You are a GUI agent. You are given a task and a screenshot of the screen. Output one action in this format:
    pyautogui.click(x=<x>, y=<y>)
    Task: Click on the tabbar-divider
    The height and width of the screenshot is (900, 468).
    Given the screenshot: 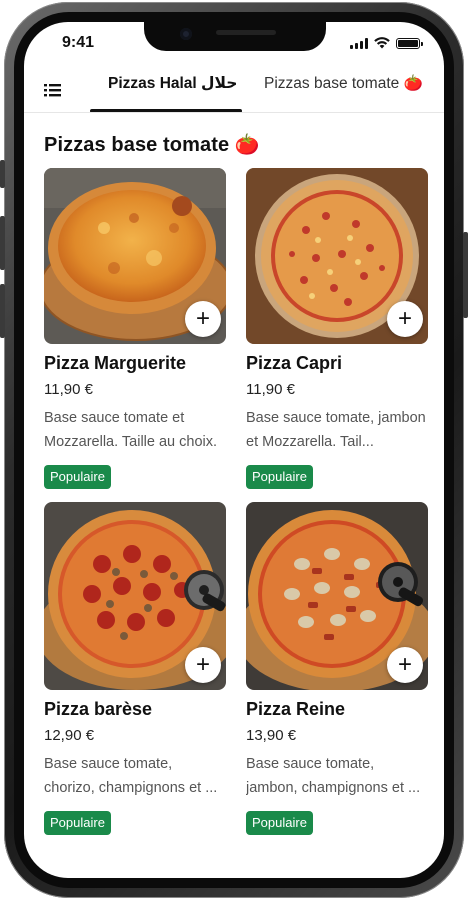 What is the action you would take?
    pyautogui.click(x=234, y=112)
    